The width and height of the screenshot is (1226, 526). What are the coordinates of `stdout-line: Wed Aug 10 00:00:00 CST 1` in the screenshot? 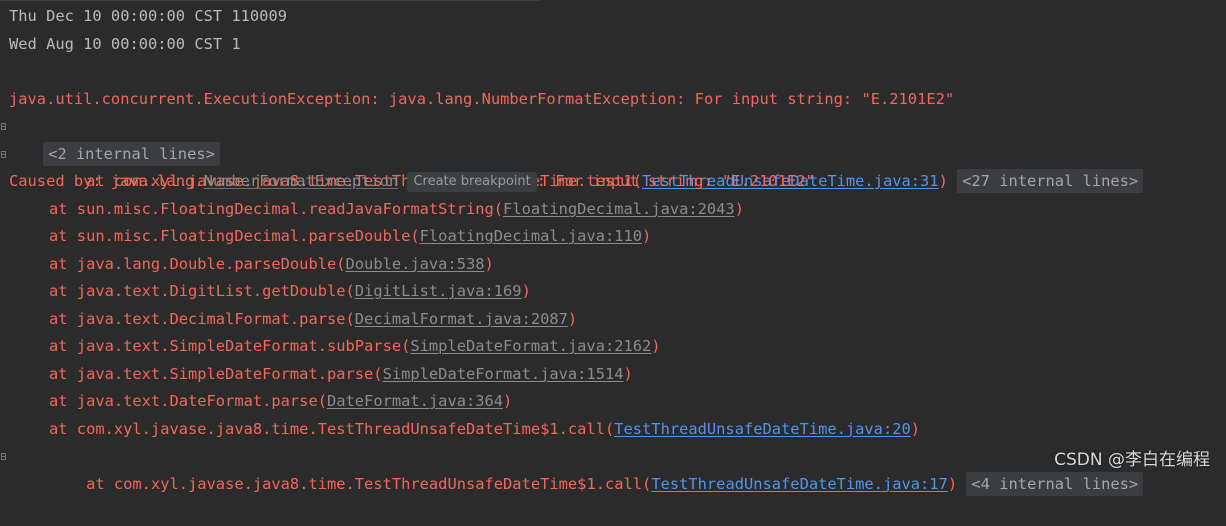 It's located at (613, 45).